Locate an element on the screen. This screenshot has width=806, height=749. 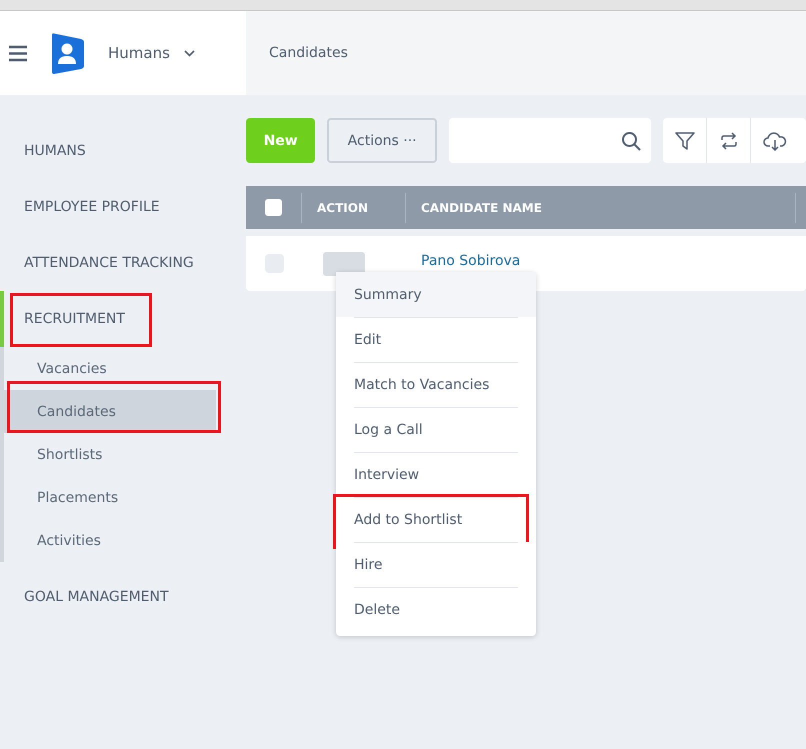
nav-subitem: Shortlists is located at coordinates (110, 454).